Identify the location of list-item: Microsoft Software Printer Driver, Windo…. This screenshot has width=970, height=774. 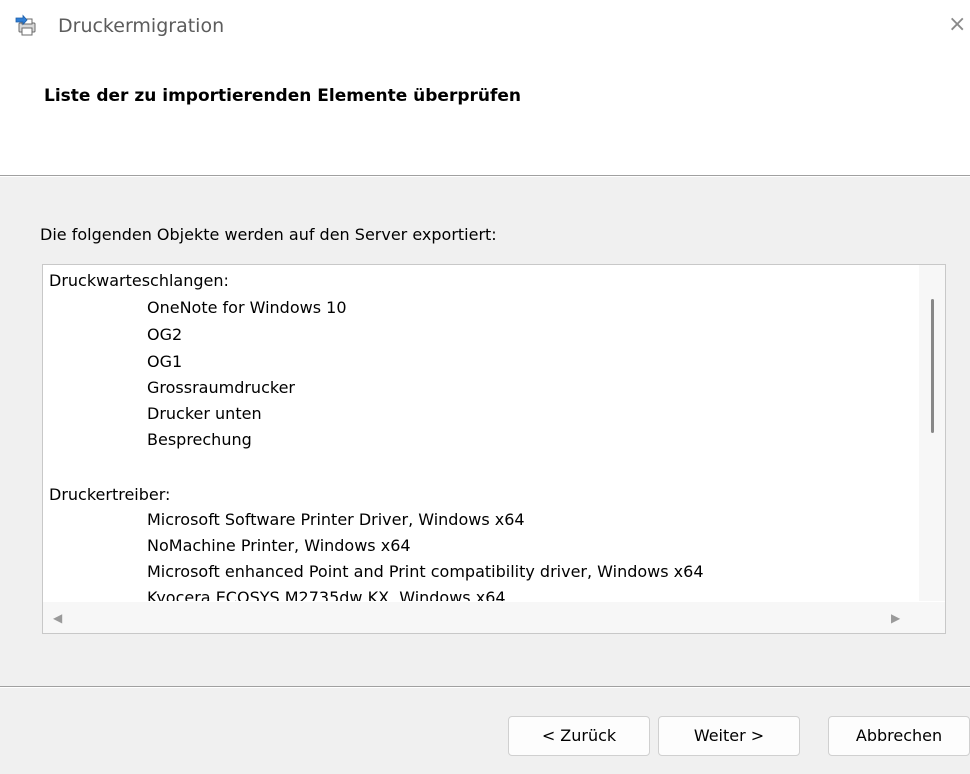
(336, 519).